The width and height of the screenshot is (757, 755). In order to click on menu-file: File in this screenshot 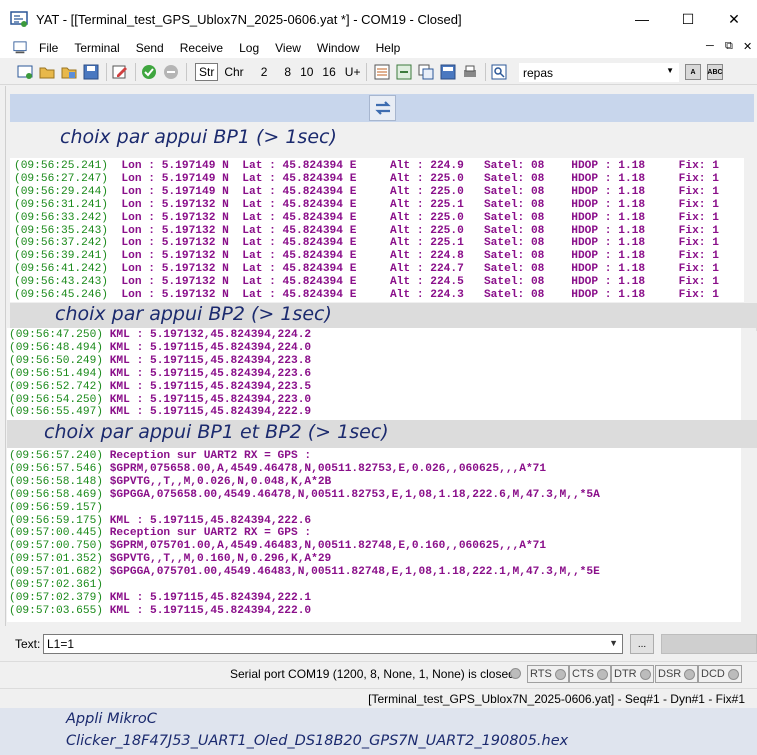, I will do `click(48, 48)`.